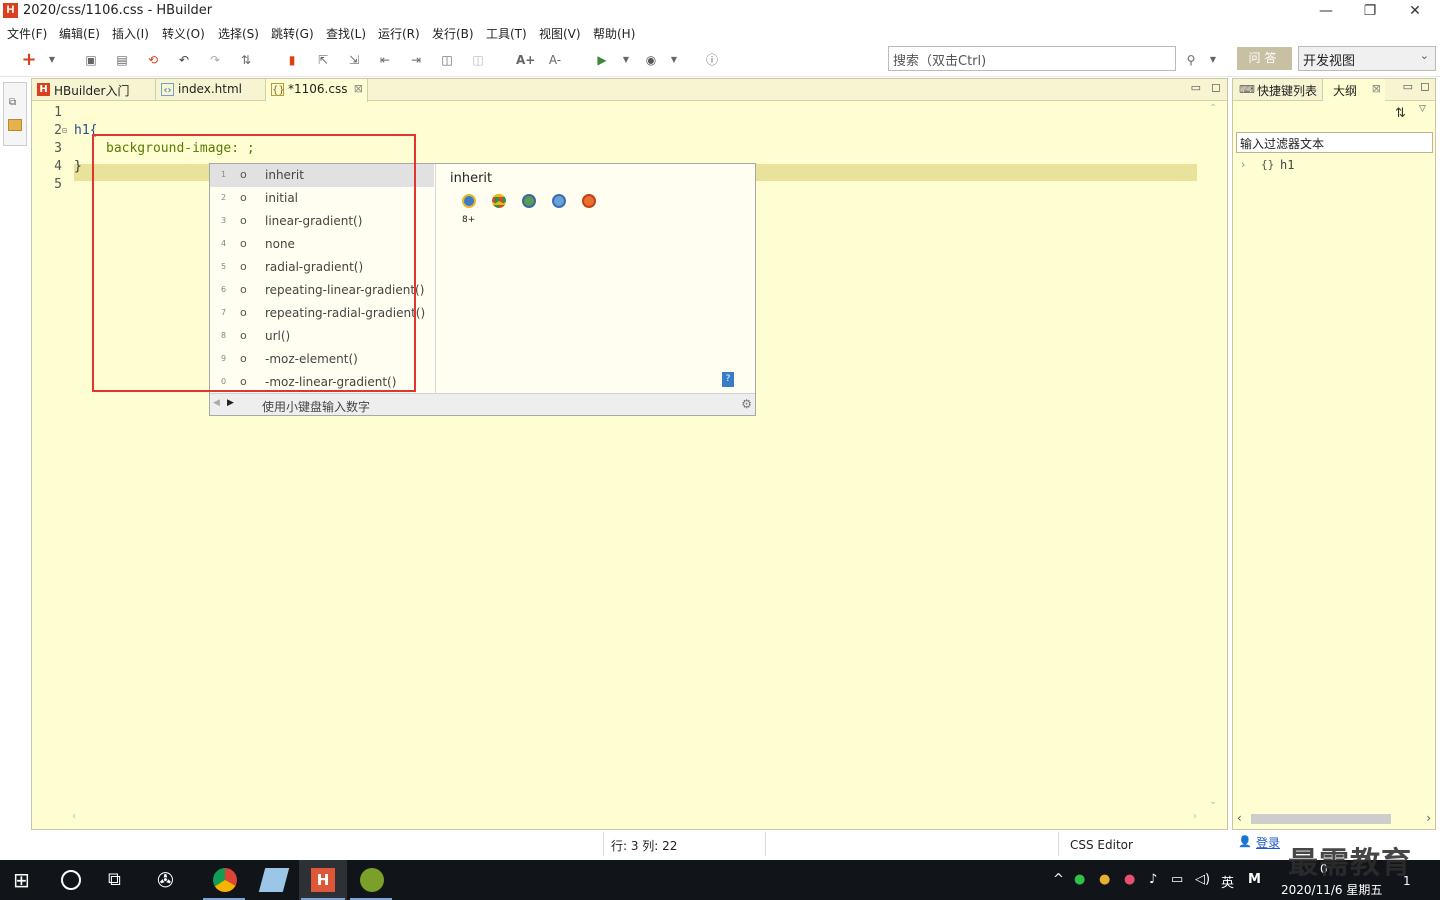 This screenshot has width=1440, height=900. What do you see at coordinates (1408, 86) in the screenshot?
I see `minimize-panel-icon: ▭` at bounding box center [1408, 86].